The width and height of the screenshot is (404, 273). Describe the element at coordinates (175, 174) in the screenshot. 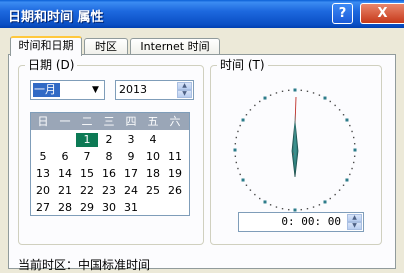

I see `calendar-day: 19` at that location.